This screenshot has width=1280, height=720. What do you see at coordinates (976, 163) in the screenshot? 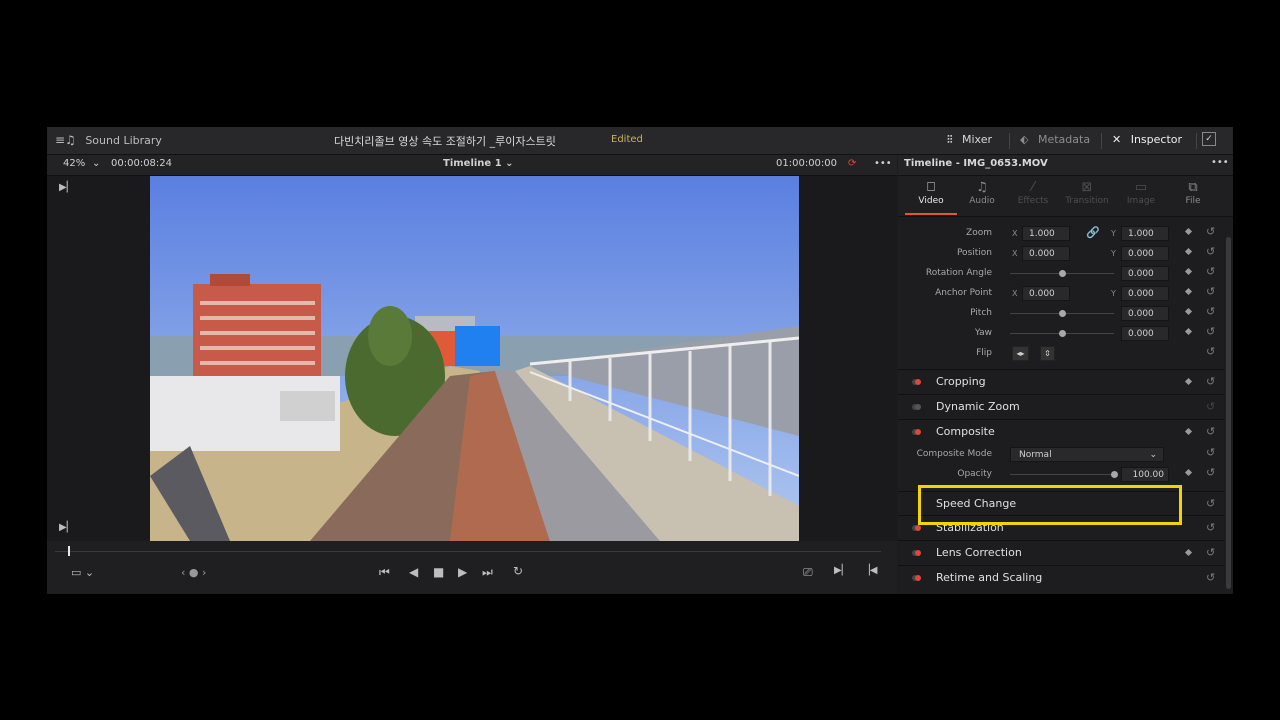
I see `inspector-clip-title: Timeline - IMG_0653.MOV` at bounding box center [976, 163].